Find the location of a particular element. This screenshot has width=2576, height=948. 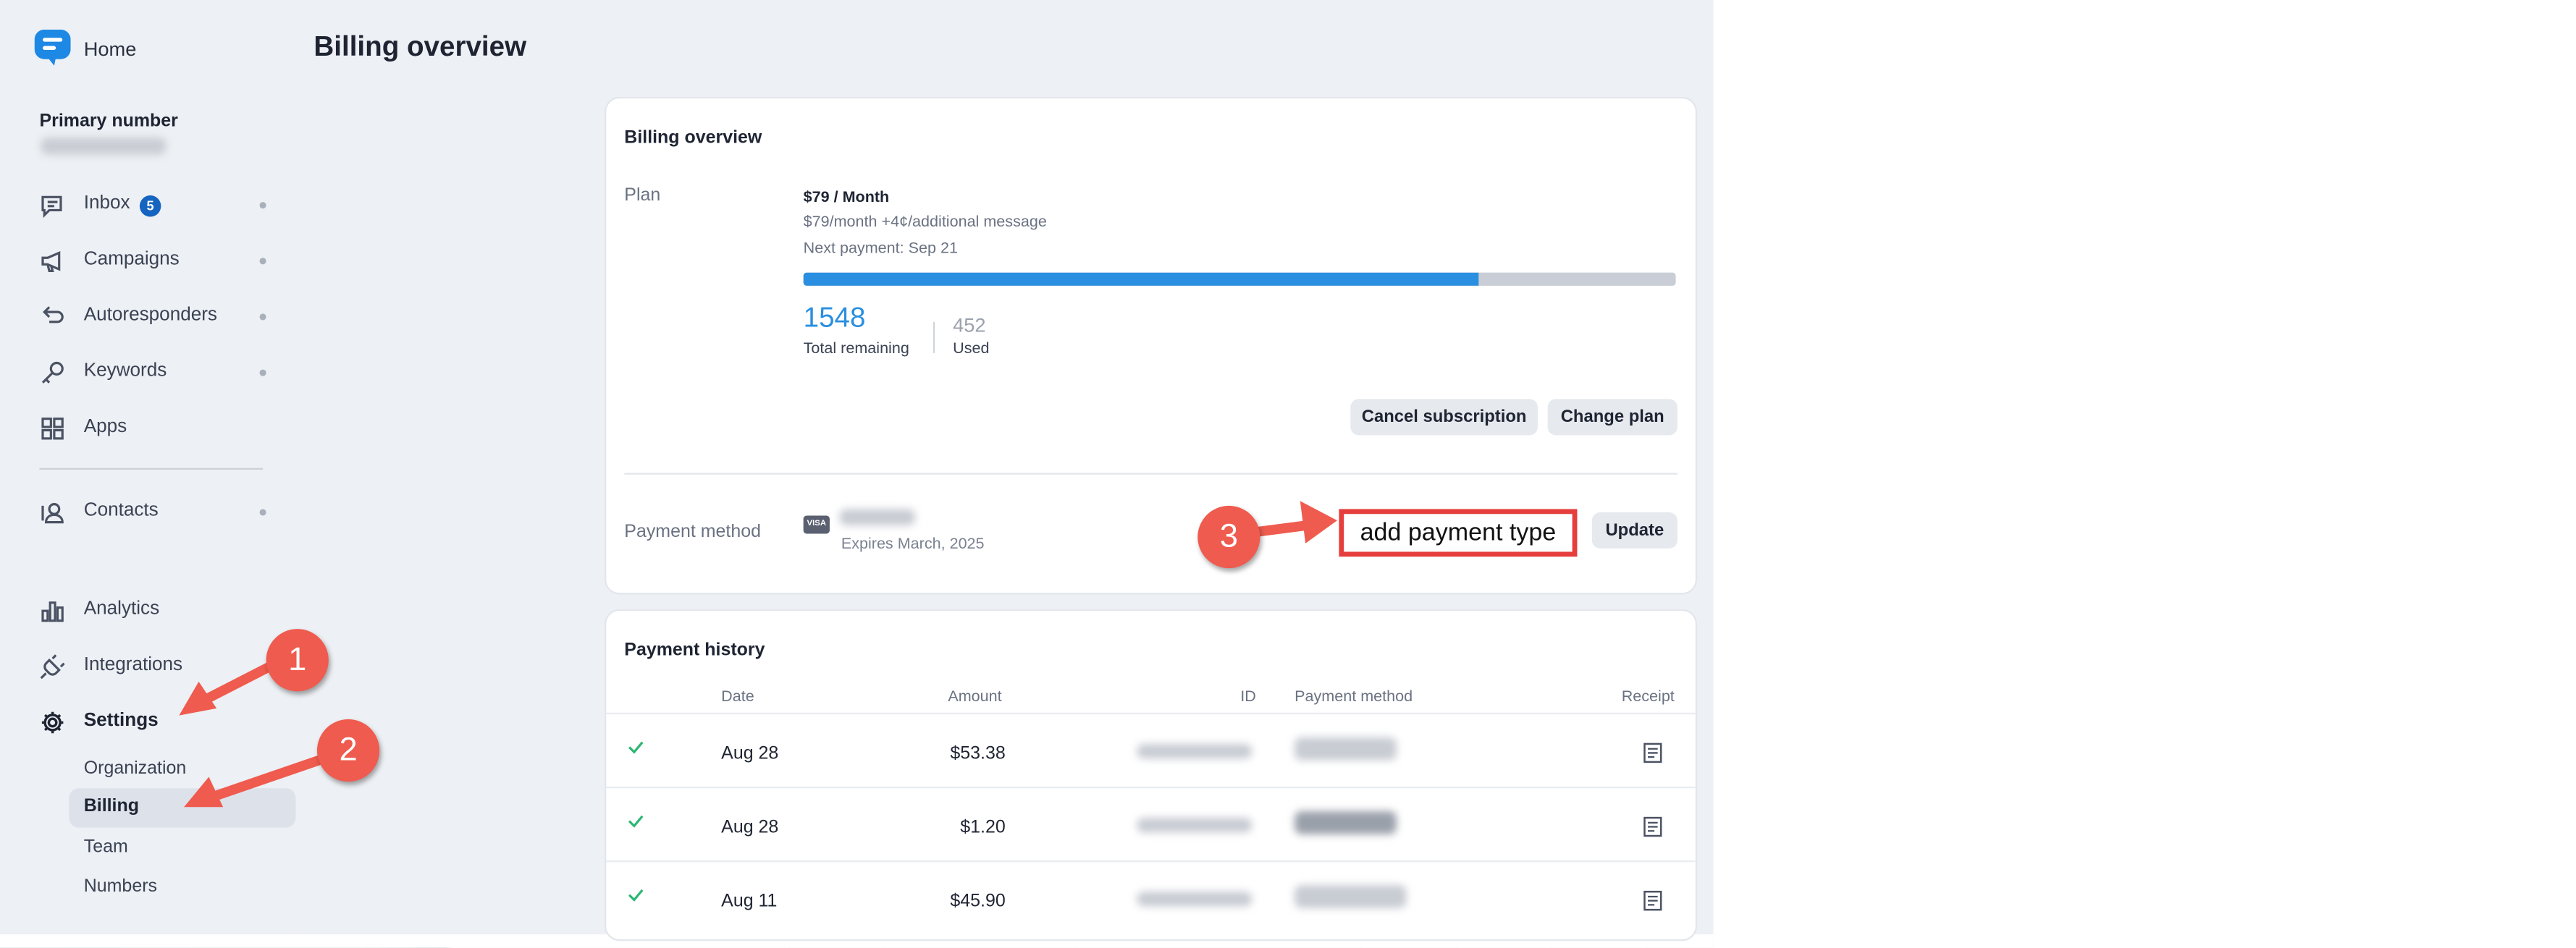

inbox-unread-badge: 5 is located at coordinates (150, 206).